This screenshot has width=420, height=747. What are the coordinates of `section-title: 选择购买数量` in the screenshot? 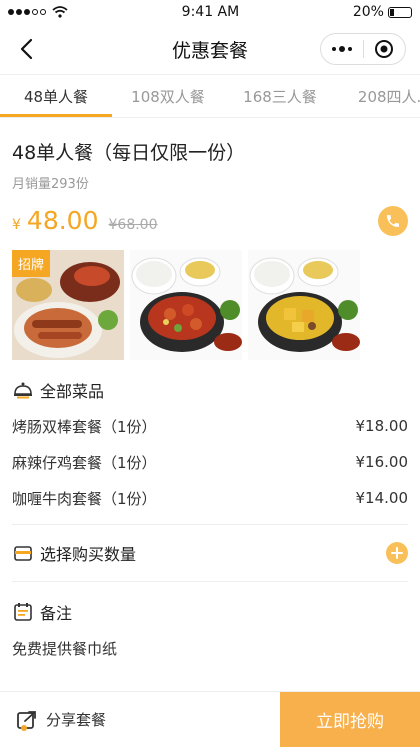 It's located at (88, 554).